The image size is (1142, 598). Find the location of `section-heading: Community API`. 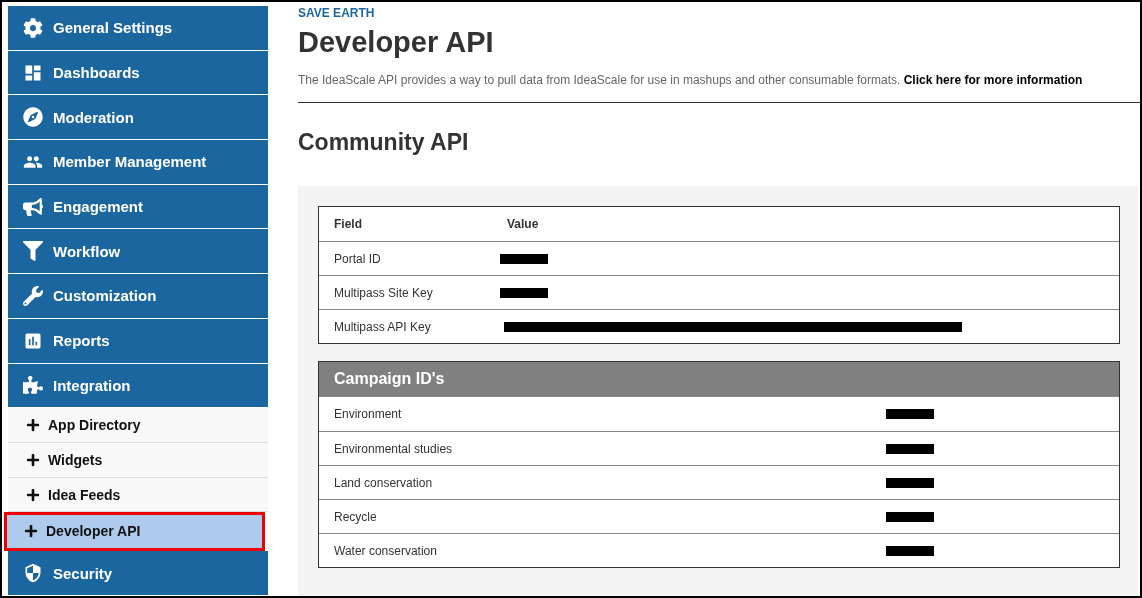

section-heading: Community API is located at coordinates (384, 142).